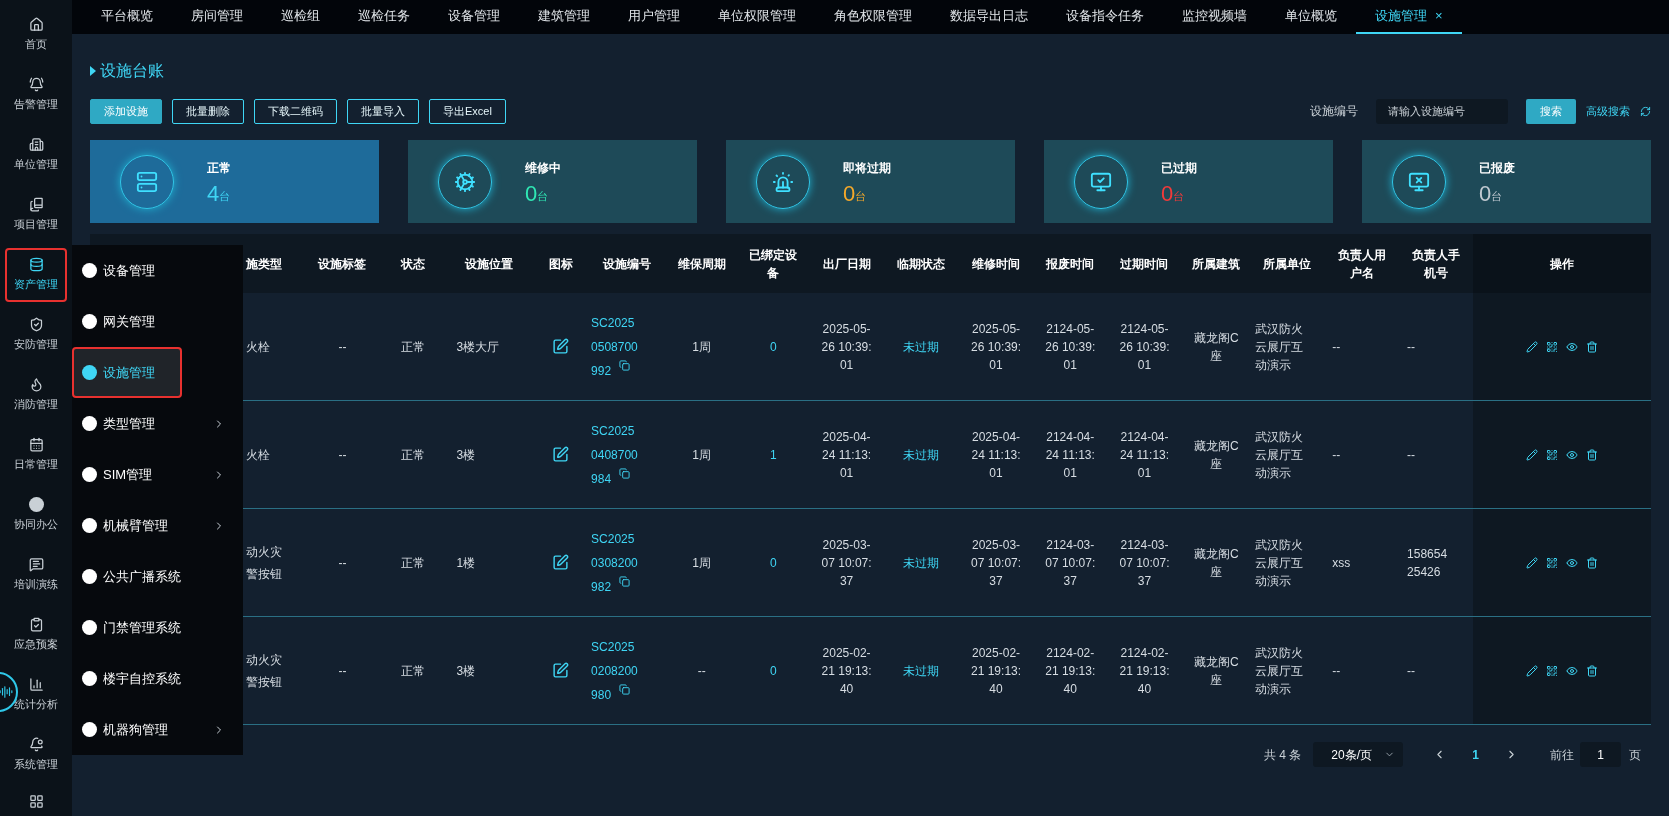 Image resolution: width=1669 pixels, height=816 pixels. I want to click on submenu-item: 公共广播系统, so click(157, 576).